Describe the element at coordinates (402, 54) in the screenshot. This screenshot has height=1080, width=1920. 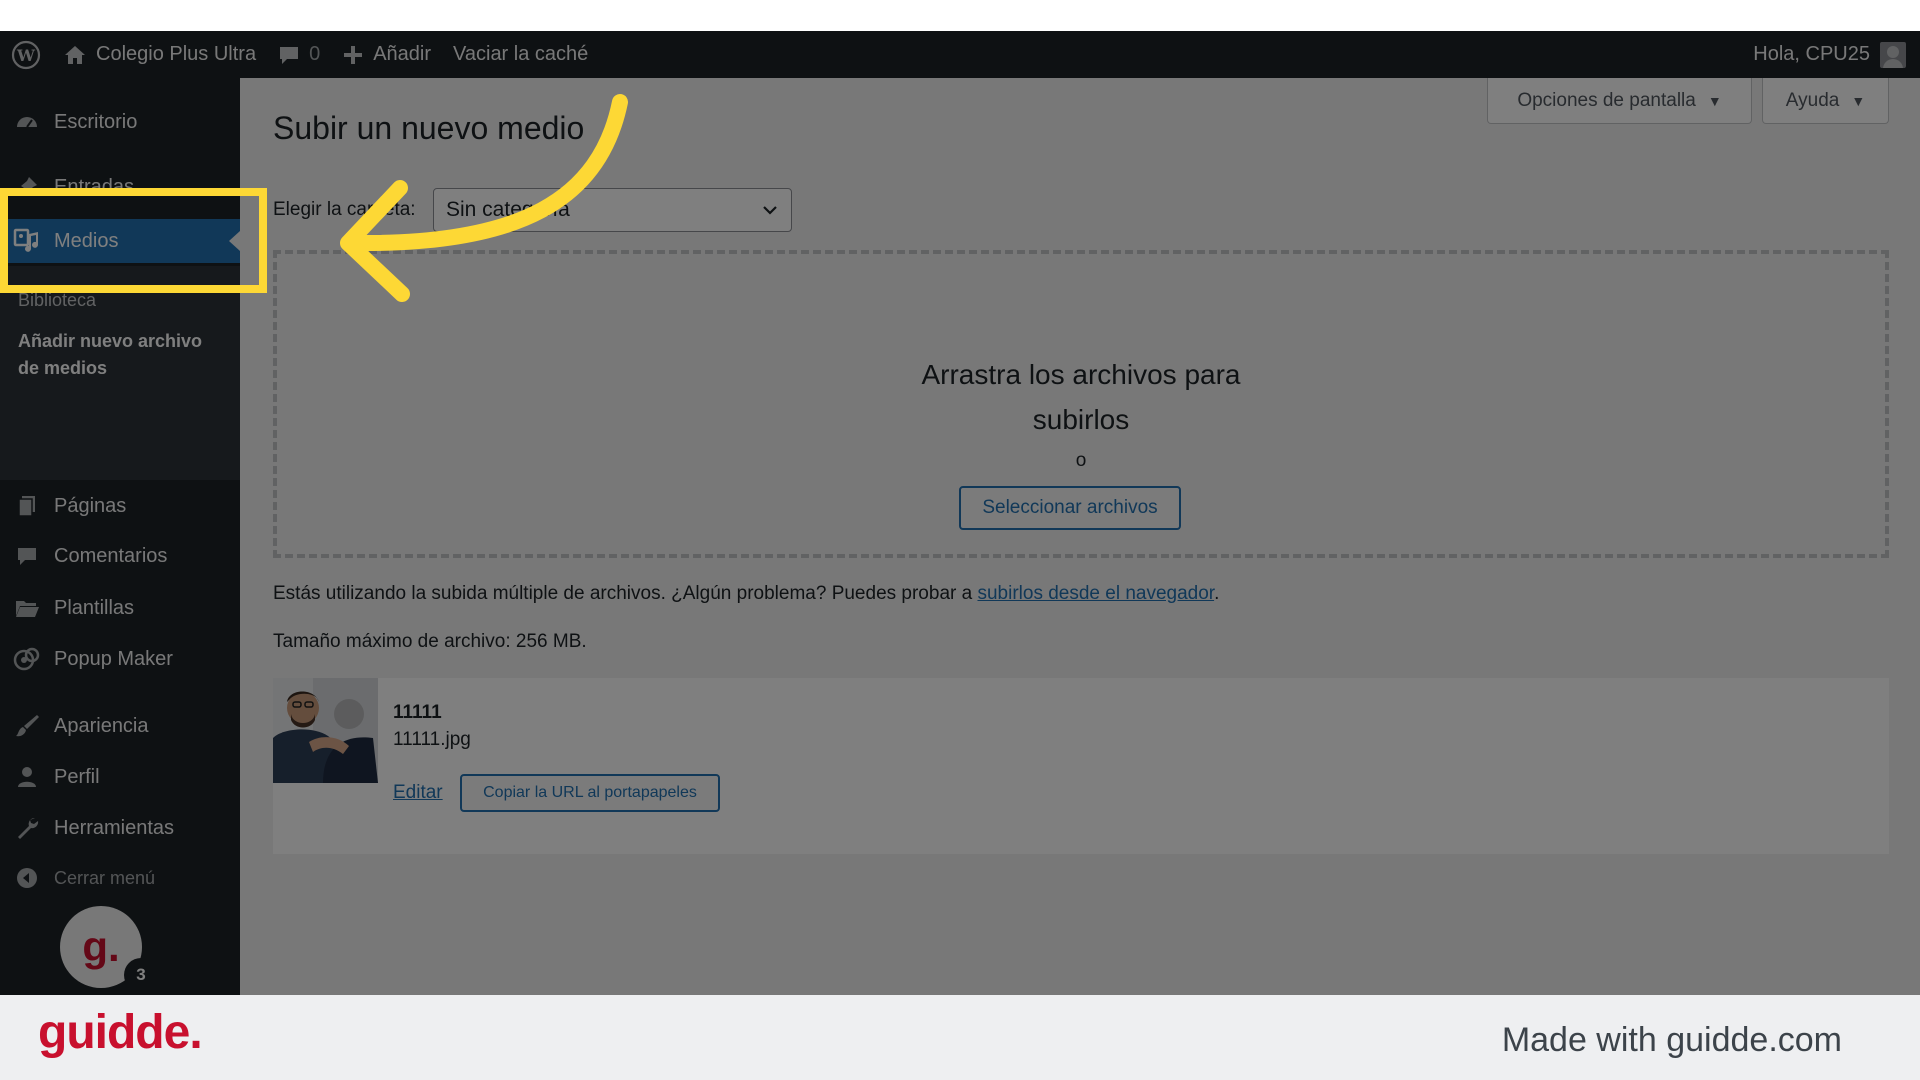
I see `add-new-label: Añadir` at that location.